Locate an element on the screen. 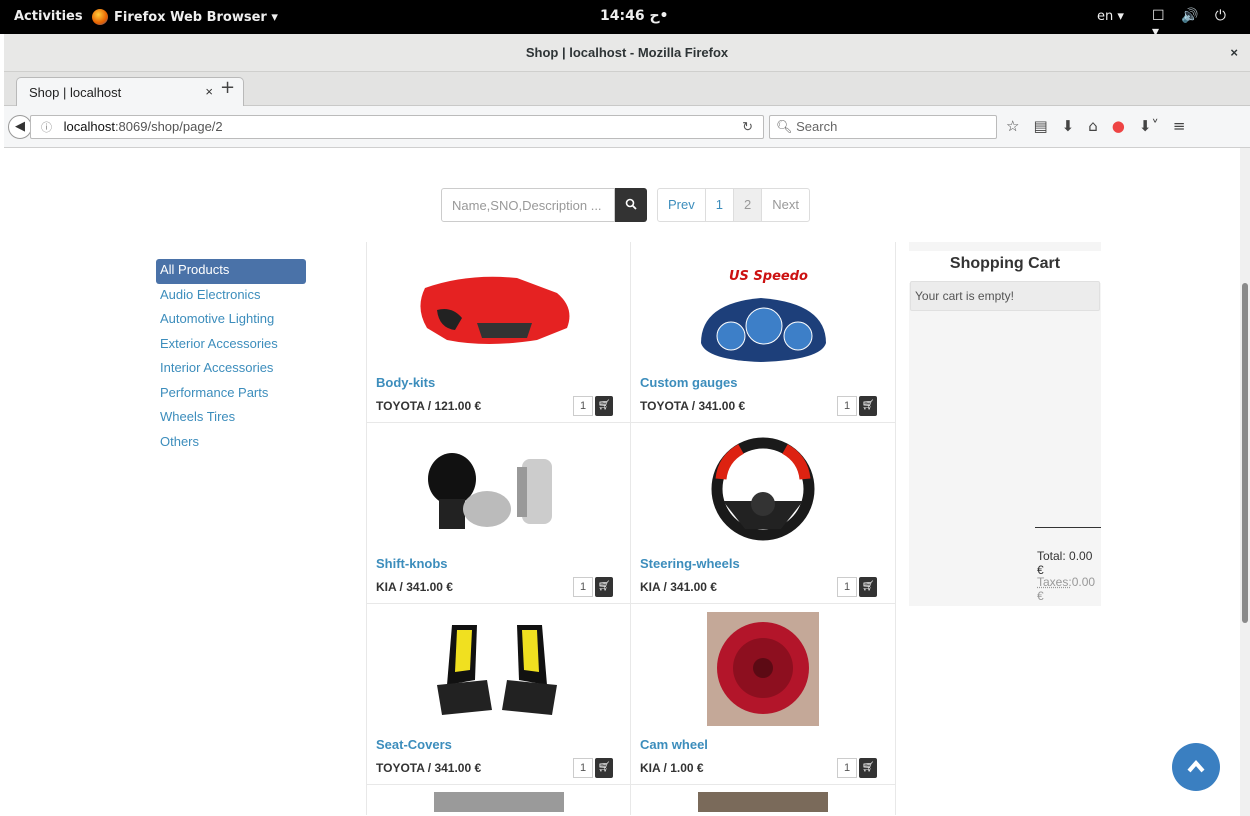 This screenshot has width=1250, height=816. search-submit-button is located at coordinates (631, 205).